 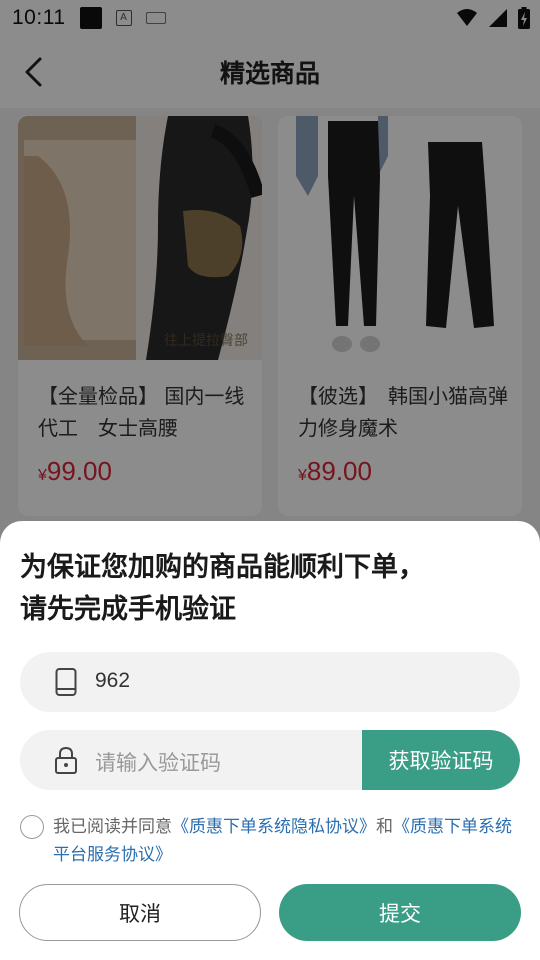 What do you see at coordinates (66, 682) in the screenshot?
I see `phone-icon` at bounding box center [66, 682].